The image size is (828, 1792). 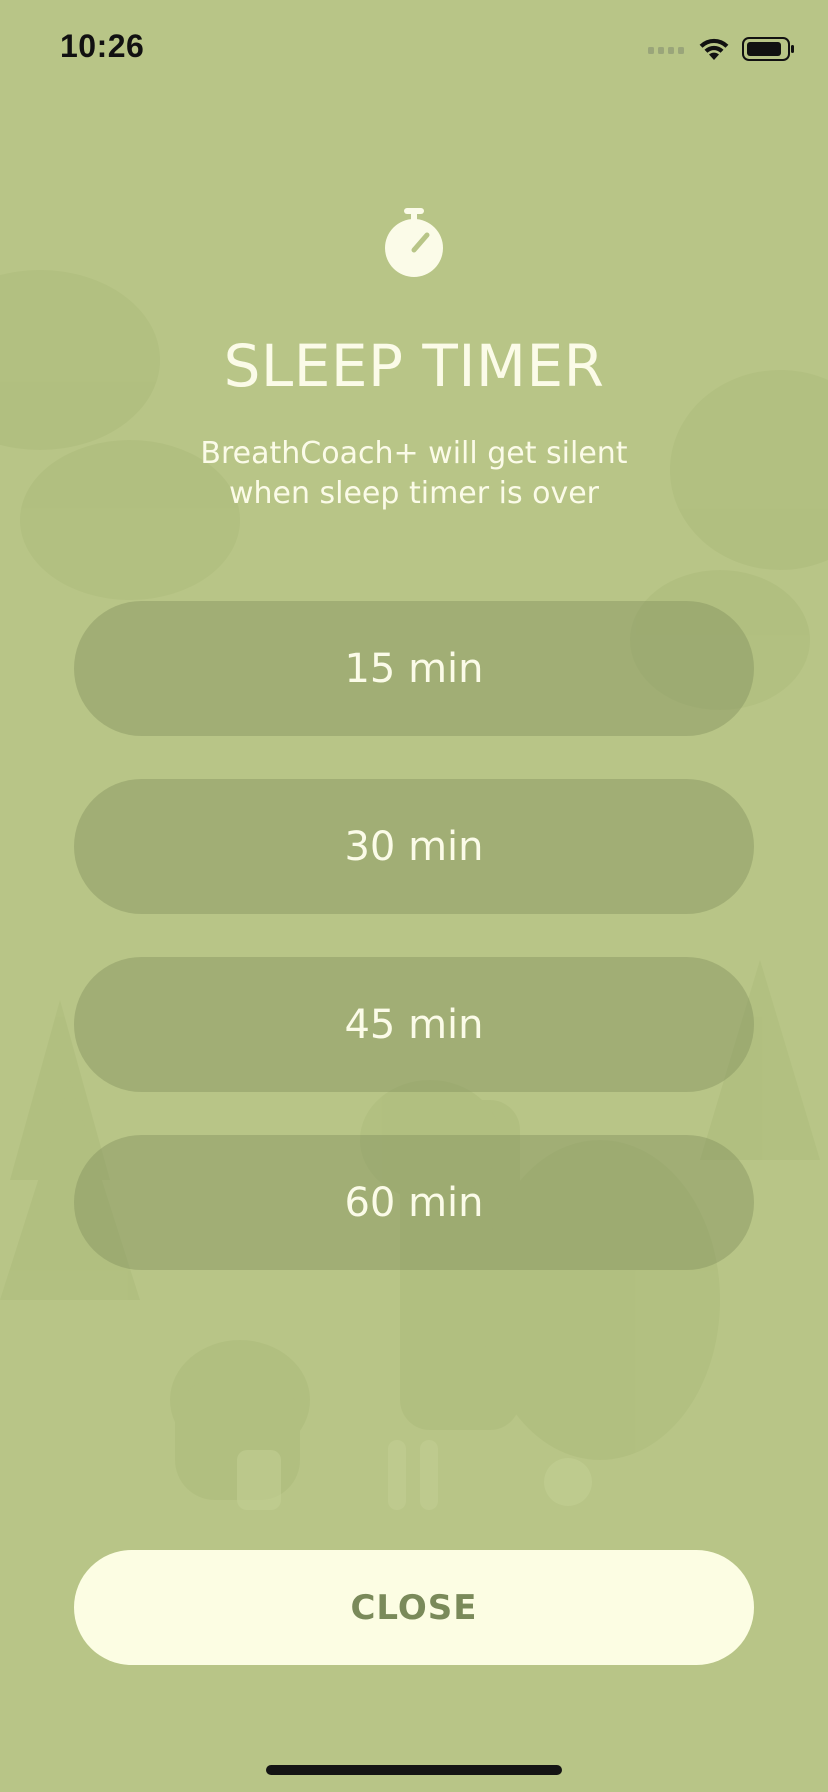 What do you see at coordinates (666, 50) in the screenshot?
I see `cellular-signal-icon` at bounding box center [666, 50].